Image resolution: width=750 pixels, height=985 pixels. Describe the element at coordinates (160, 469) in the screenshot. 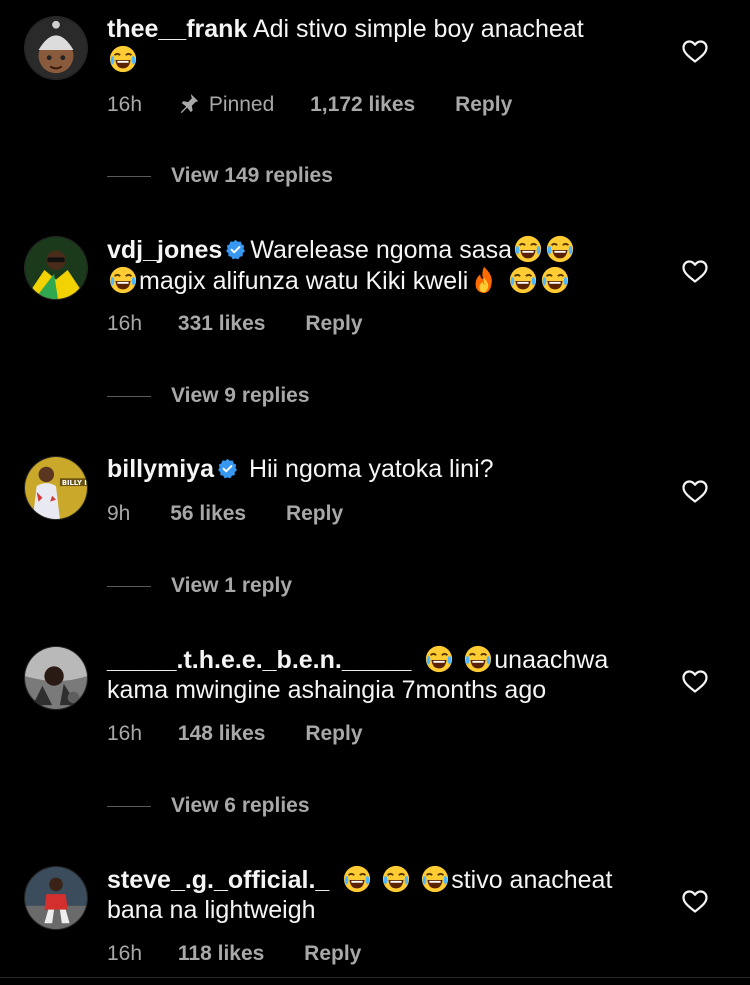

I see `comment-username: billymiya` at that location.